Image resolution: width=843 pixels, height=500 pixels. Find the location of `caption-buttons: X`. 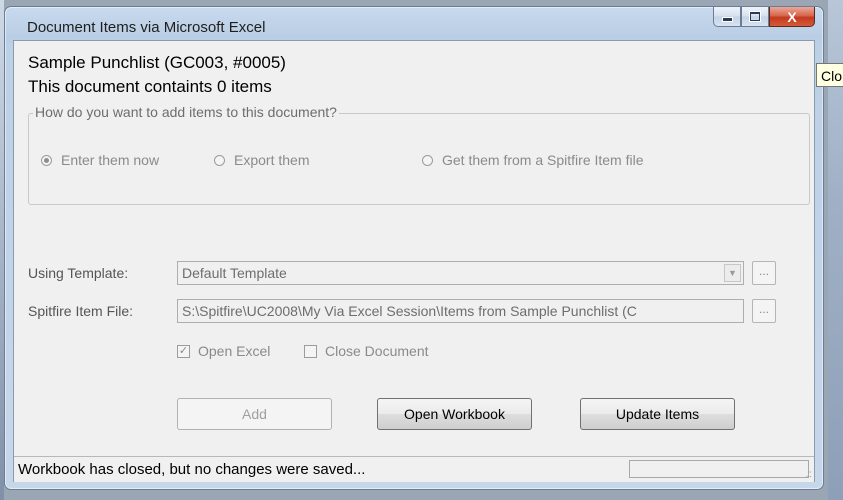

caption-buttons: X is located at coordinates (764, 18).